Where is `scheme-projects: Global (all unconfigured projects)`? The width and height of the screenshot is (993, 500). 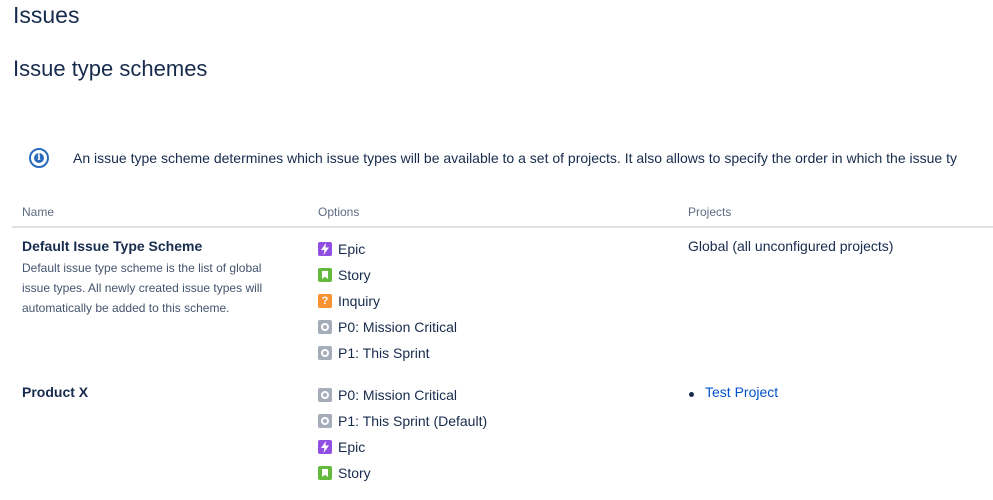 scheme-projects: Global (all unconfigured projects) is located at coordinates (791, 246).